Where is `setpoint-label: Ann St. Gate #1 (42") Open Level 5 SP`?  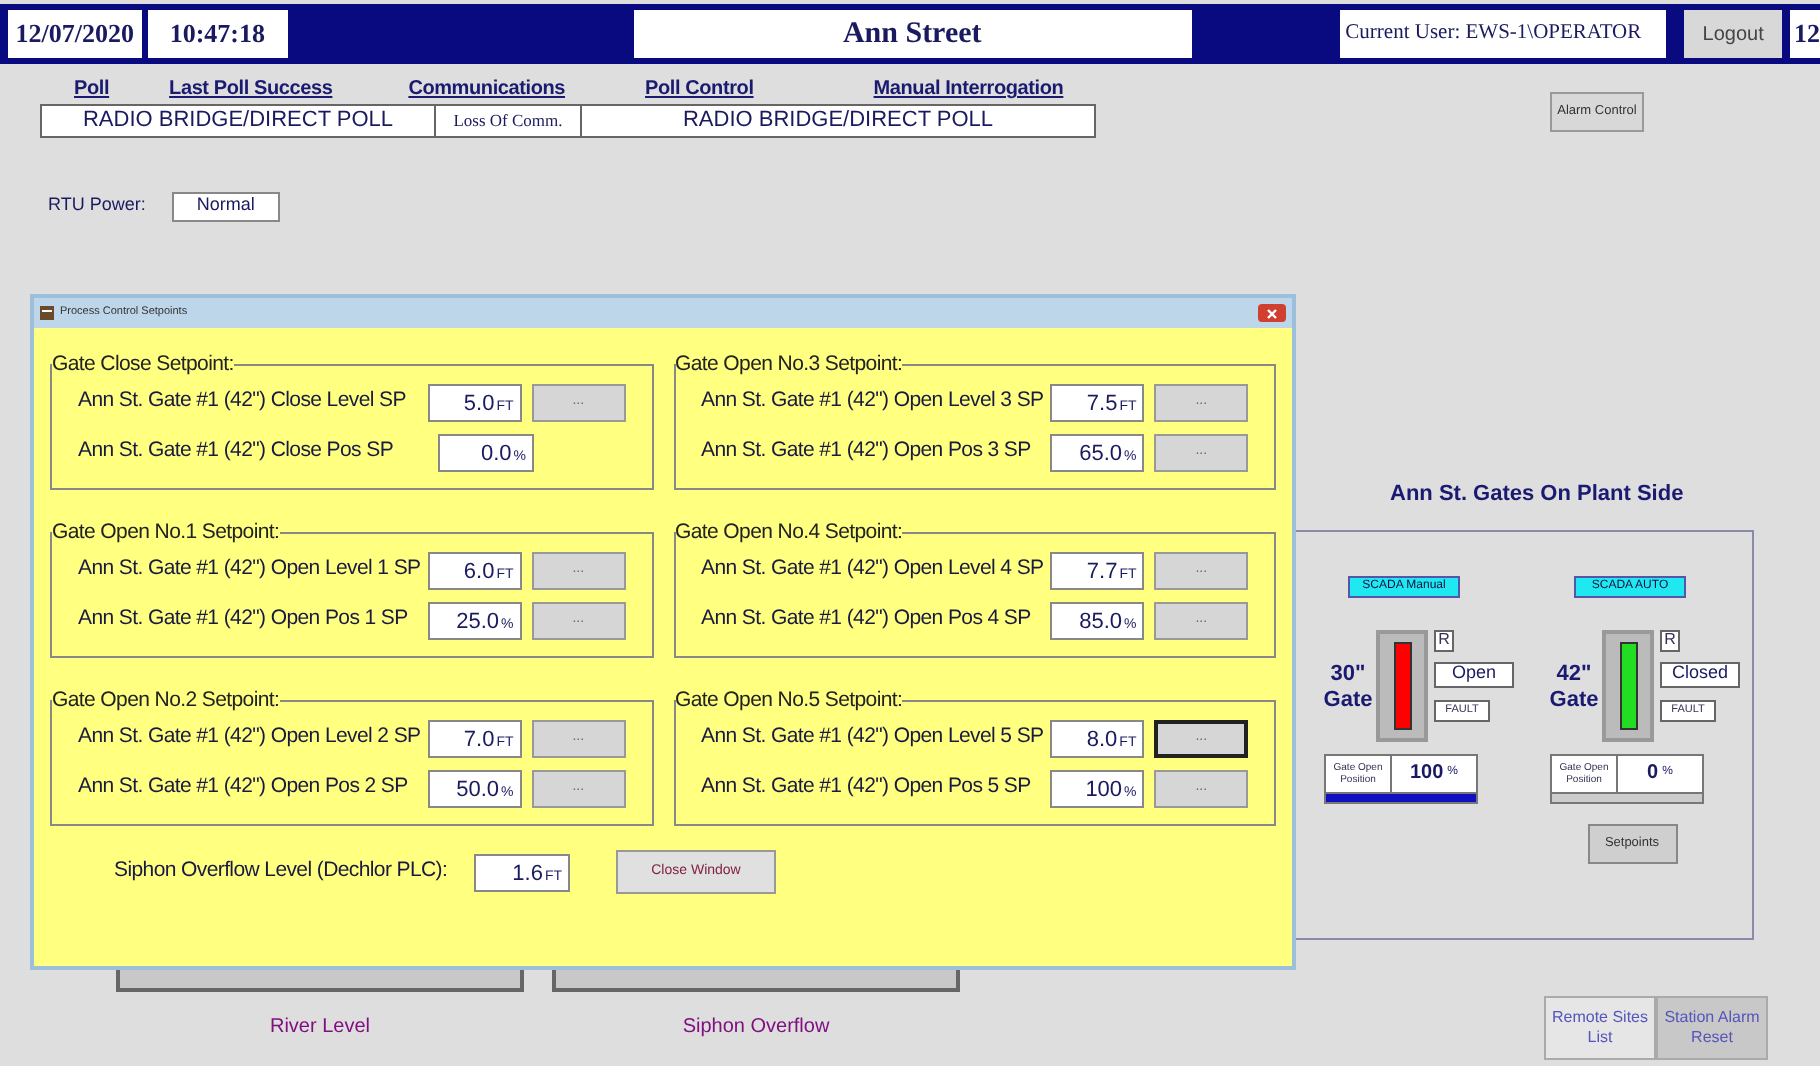 setpoint-label: Ann St. Gate #1 (42") Open Level 5 SP is located at coordinates (873, 737).